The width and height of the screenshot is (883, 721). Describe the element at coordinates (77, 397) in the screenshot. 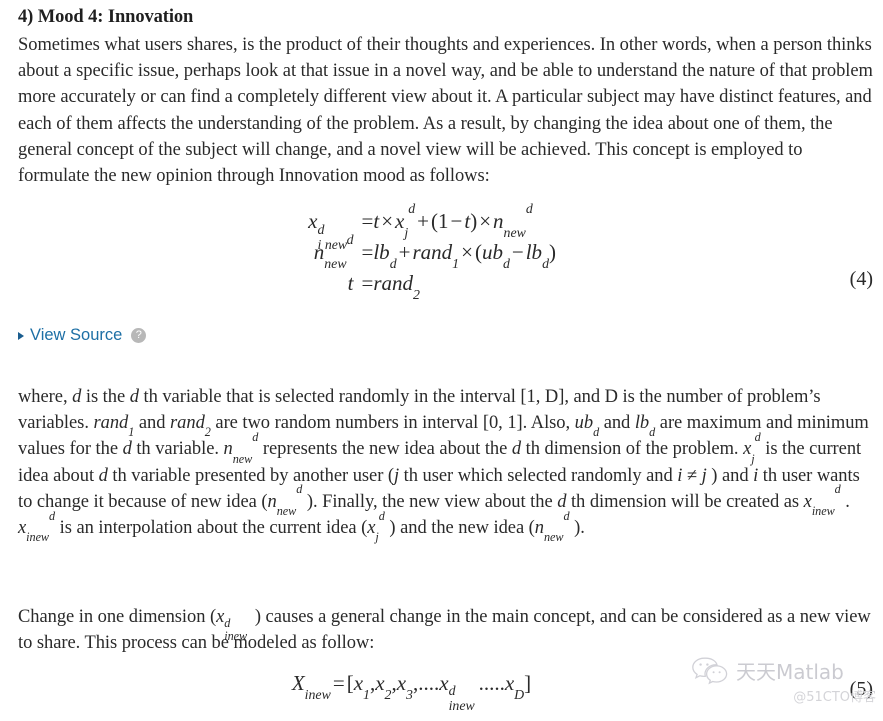

I see `var-d-1: d` at that location.